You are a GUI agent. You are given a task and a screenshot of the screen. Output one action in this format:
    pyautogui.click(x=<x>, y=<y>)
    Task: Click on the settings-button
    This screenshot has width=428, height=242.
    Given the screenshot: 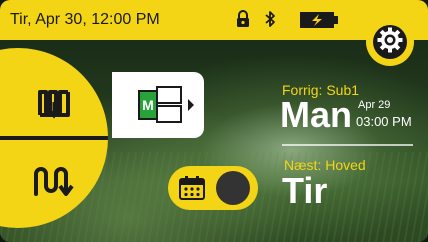 What is the action you would take?
    pyautogui.click(x=390, y=42)
    